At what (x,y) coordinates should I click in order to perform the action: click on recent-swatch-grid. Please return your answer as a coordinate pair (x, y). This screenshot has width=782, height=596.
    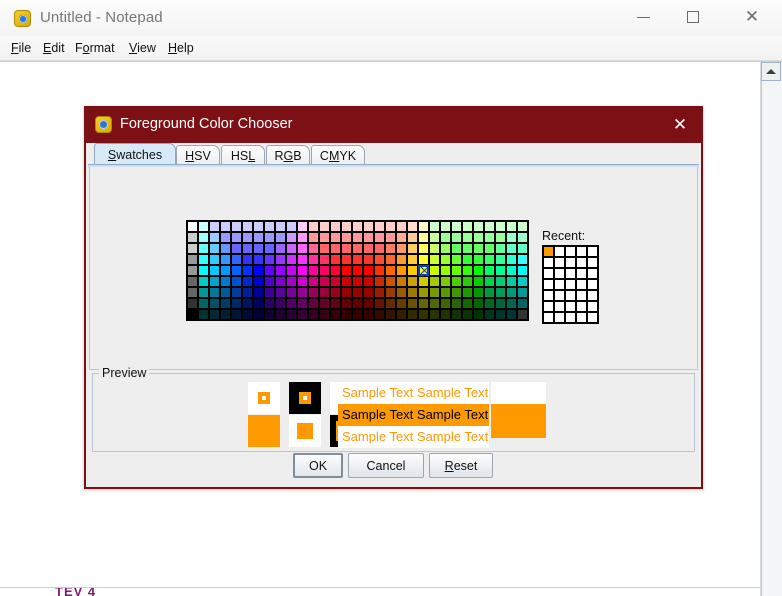
    Looking at the image, I should click on (570, 284).